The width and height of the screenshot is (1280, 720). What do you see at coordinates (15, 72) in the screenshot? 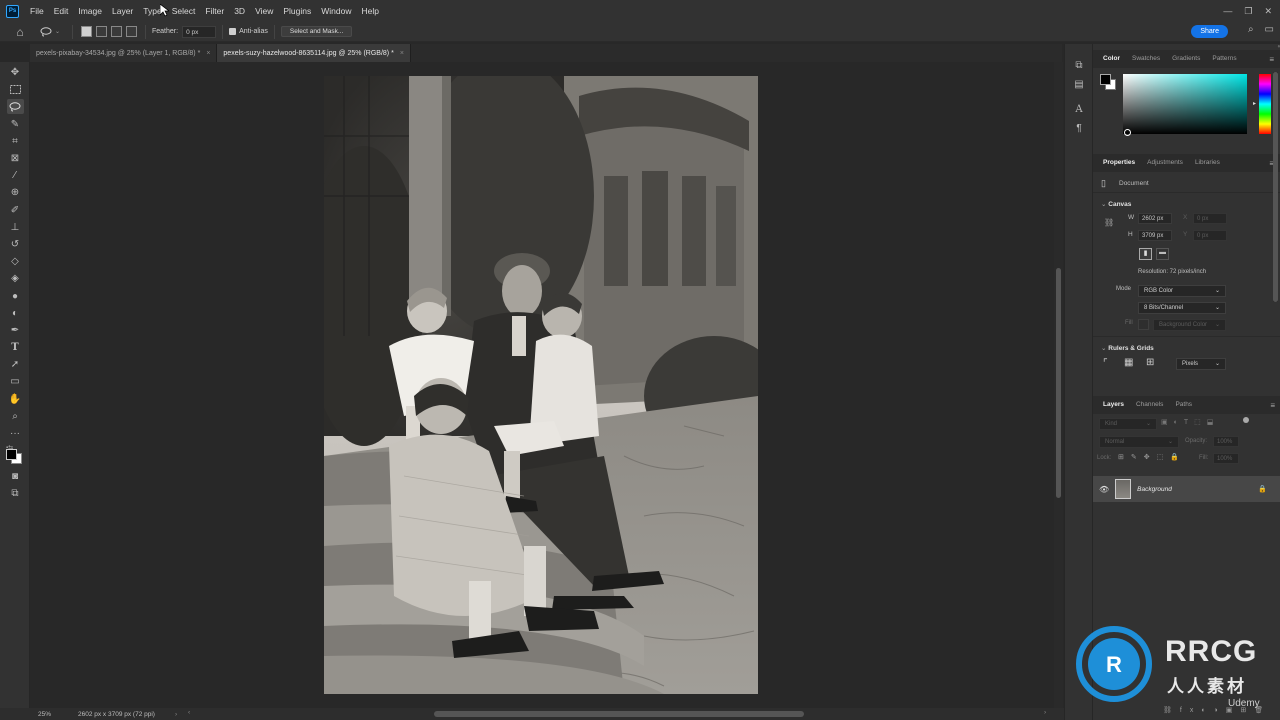
I see `move-tool-icon: ✥` at bounding box center [15, 72].